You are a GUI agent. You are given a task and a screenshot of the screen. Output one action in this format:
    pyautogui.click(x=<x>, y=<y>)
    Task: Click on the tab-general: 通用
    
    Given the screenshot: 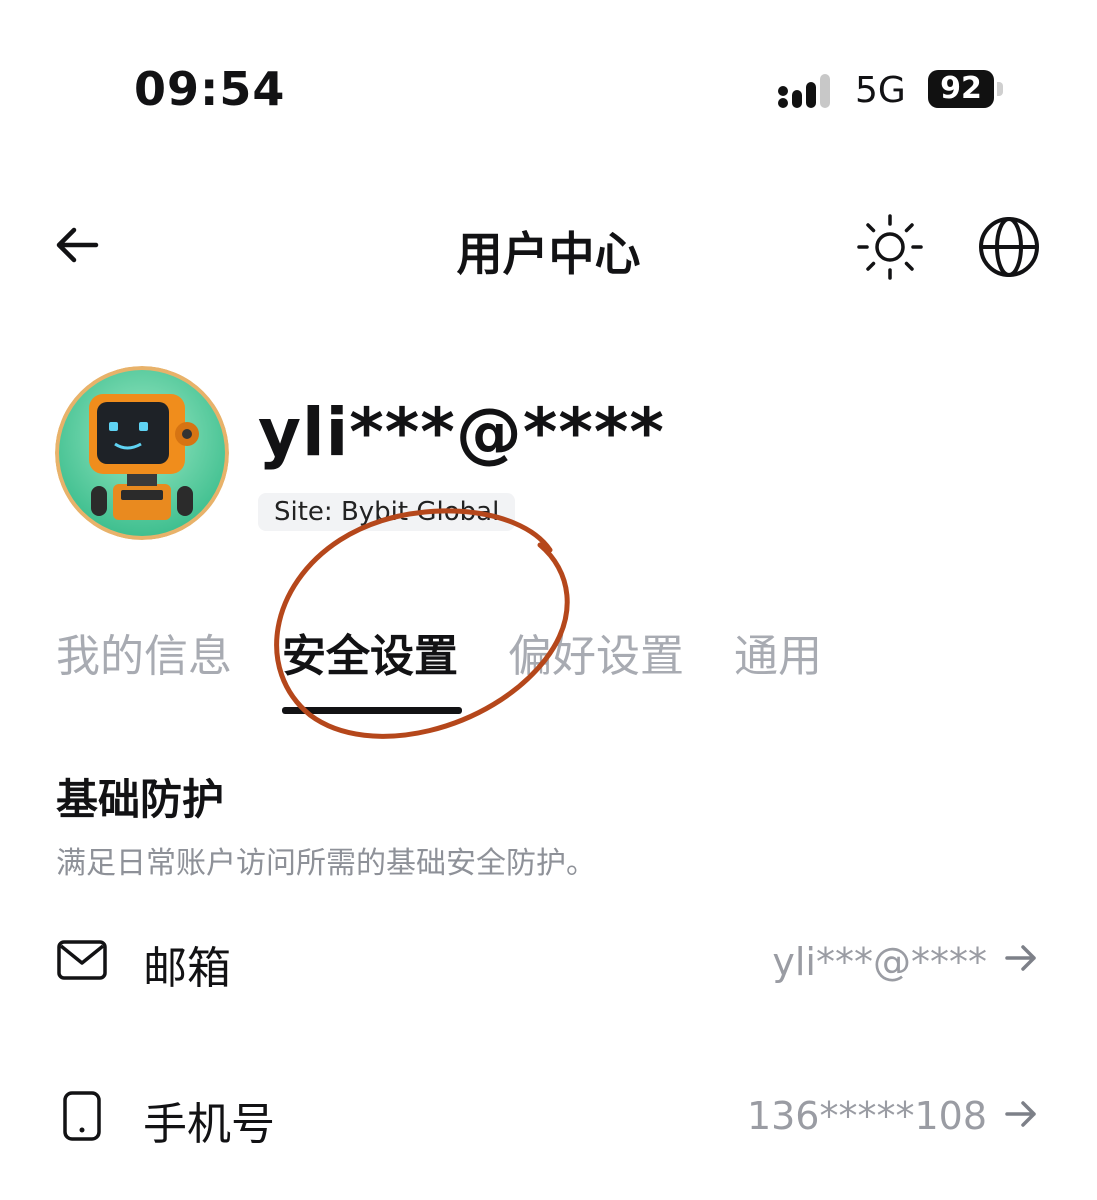 What is the action you would take?
    pyautogui.click(x=778, y=652)
    